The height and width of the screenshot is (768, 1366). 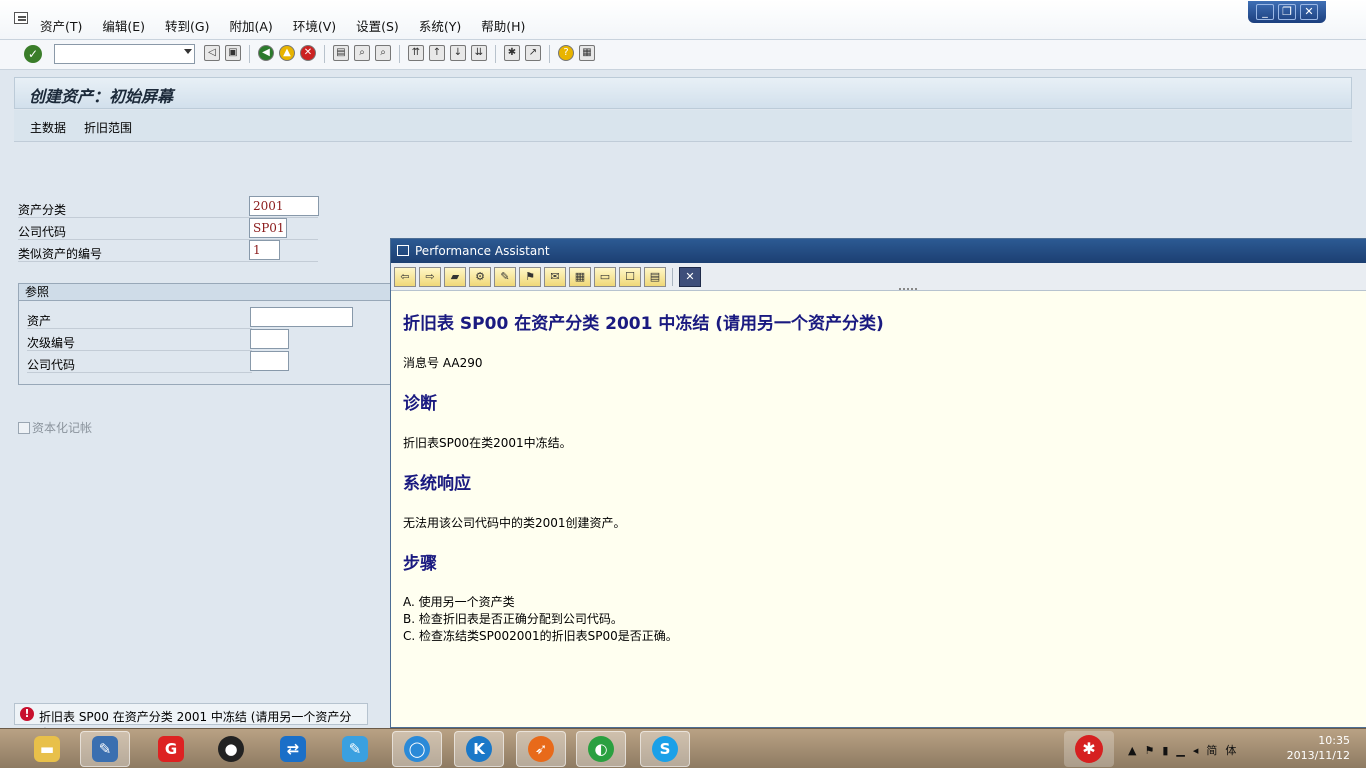 I want to click on clock: 10:35 2013/11/12, so click(x=1318, y=748).